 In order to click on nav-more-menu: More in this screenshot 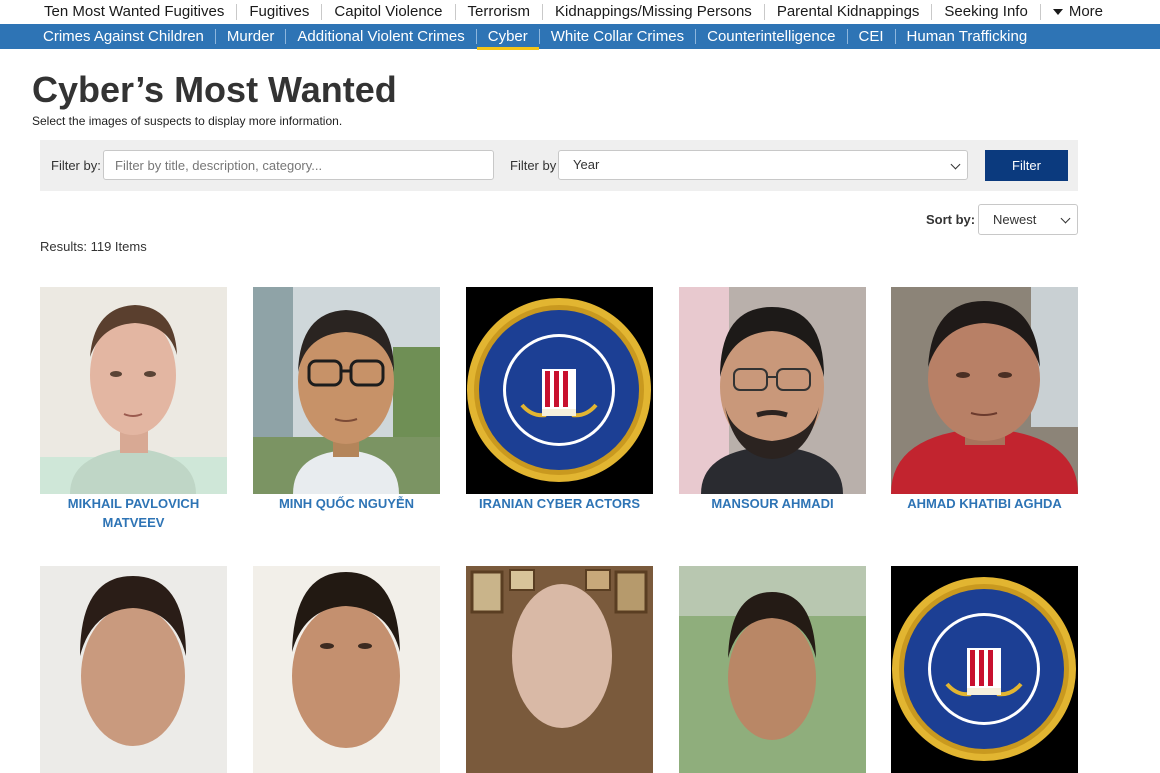, I will do `click(1077, 11)`.